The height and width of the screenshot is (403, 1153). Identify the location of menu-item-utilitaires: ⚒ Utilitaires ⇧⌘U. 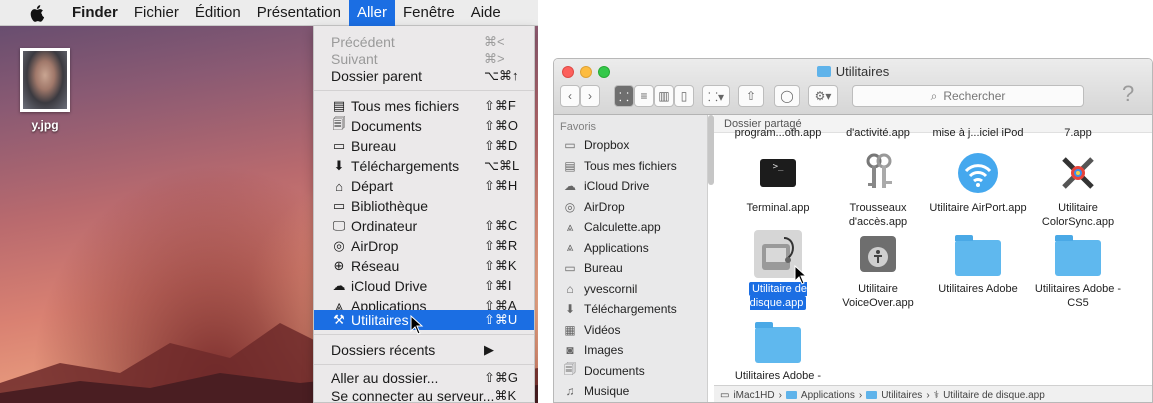
(424, 320).